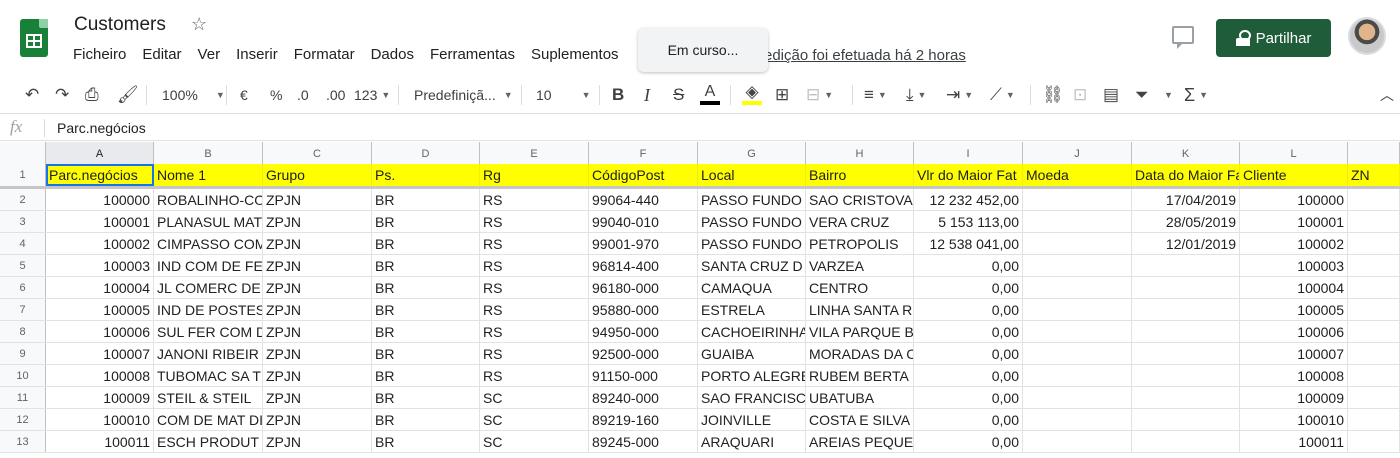 Image resolution: width=1400 pixels, height=458 pixels. Describe the element at coordinates (257, 54) in the screenshot. I see `menu-inserir: Inserir` at that location.